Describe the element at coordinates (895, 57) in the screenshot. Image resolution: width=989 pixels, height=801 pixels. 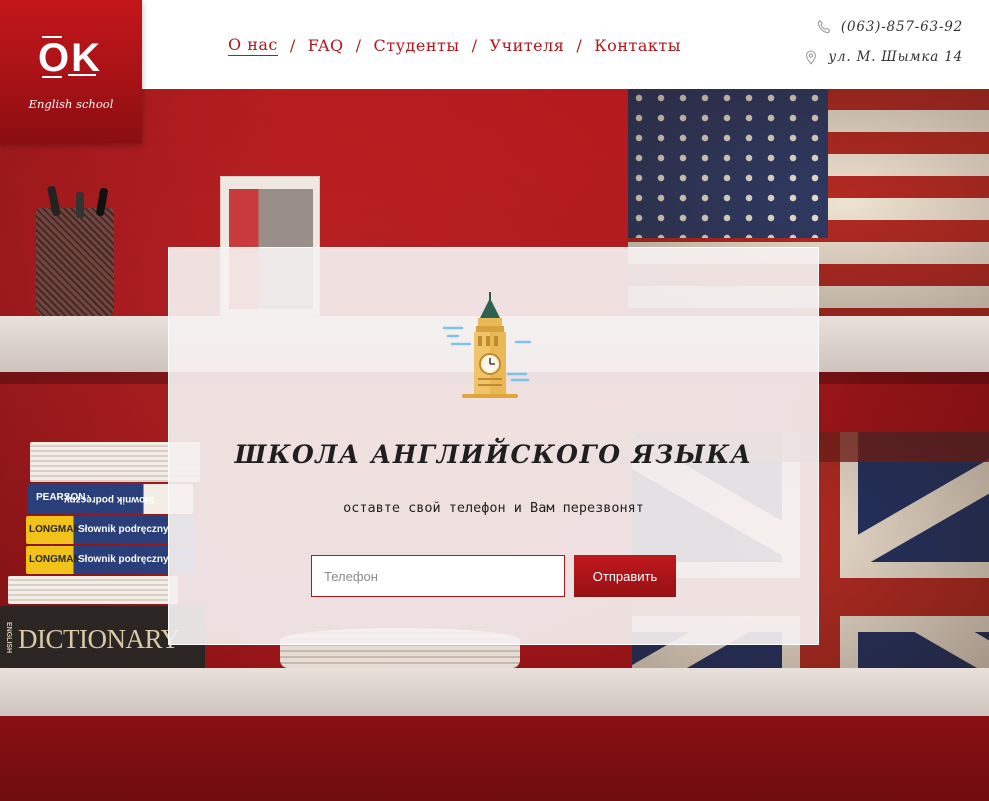
I see `contact-address: ул. М. Шымка 14` at that location.